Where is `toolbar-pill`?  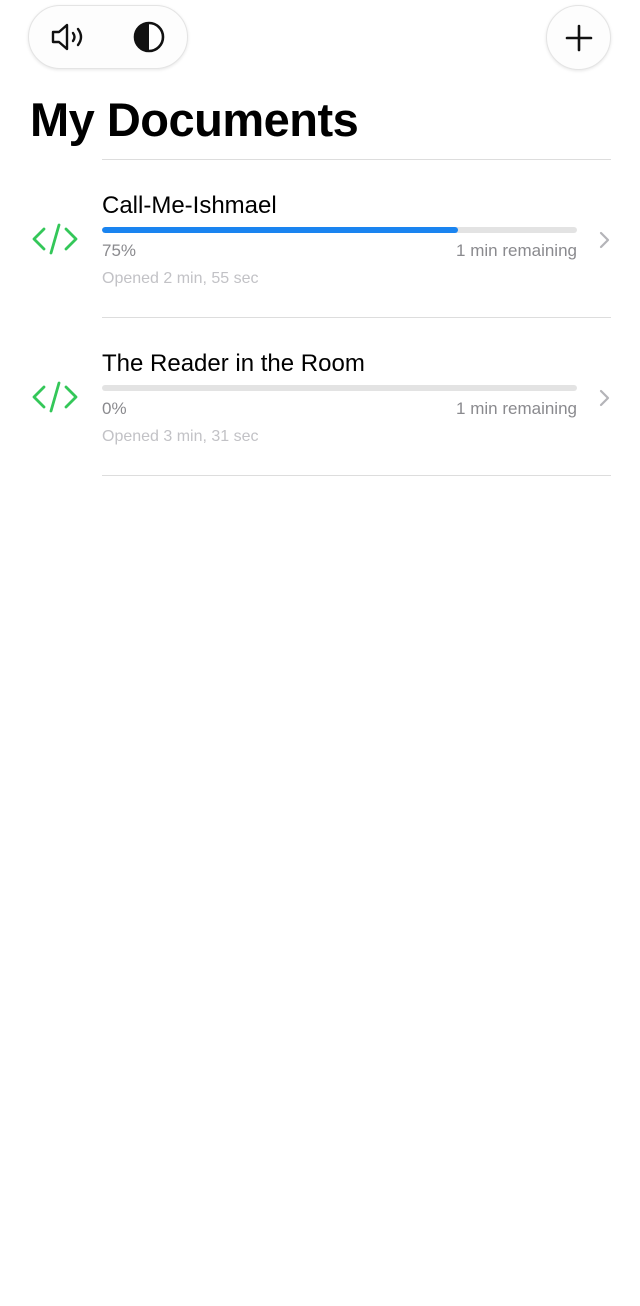
toolbar-pill is located at coordinates (108, 37).